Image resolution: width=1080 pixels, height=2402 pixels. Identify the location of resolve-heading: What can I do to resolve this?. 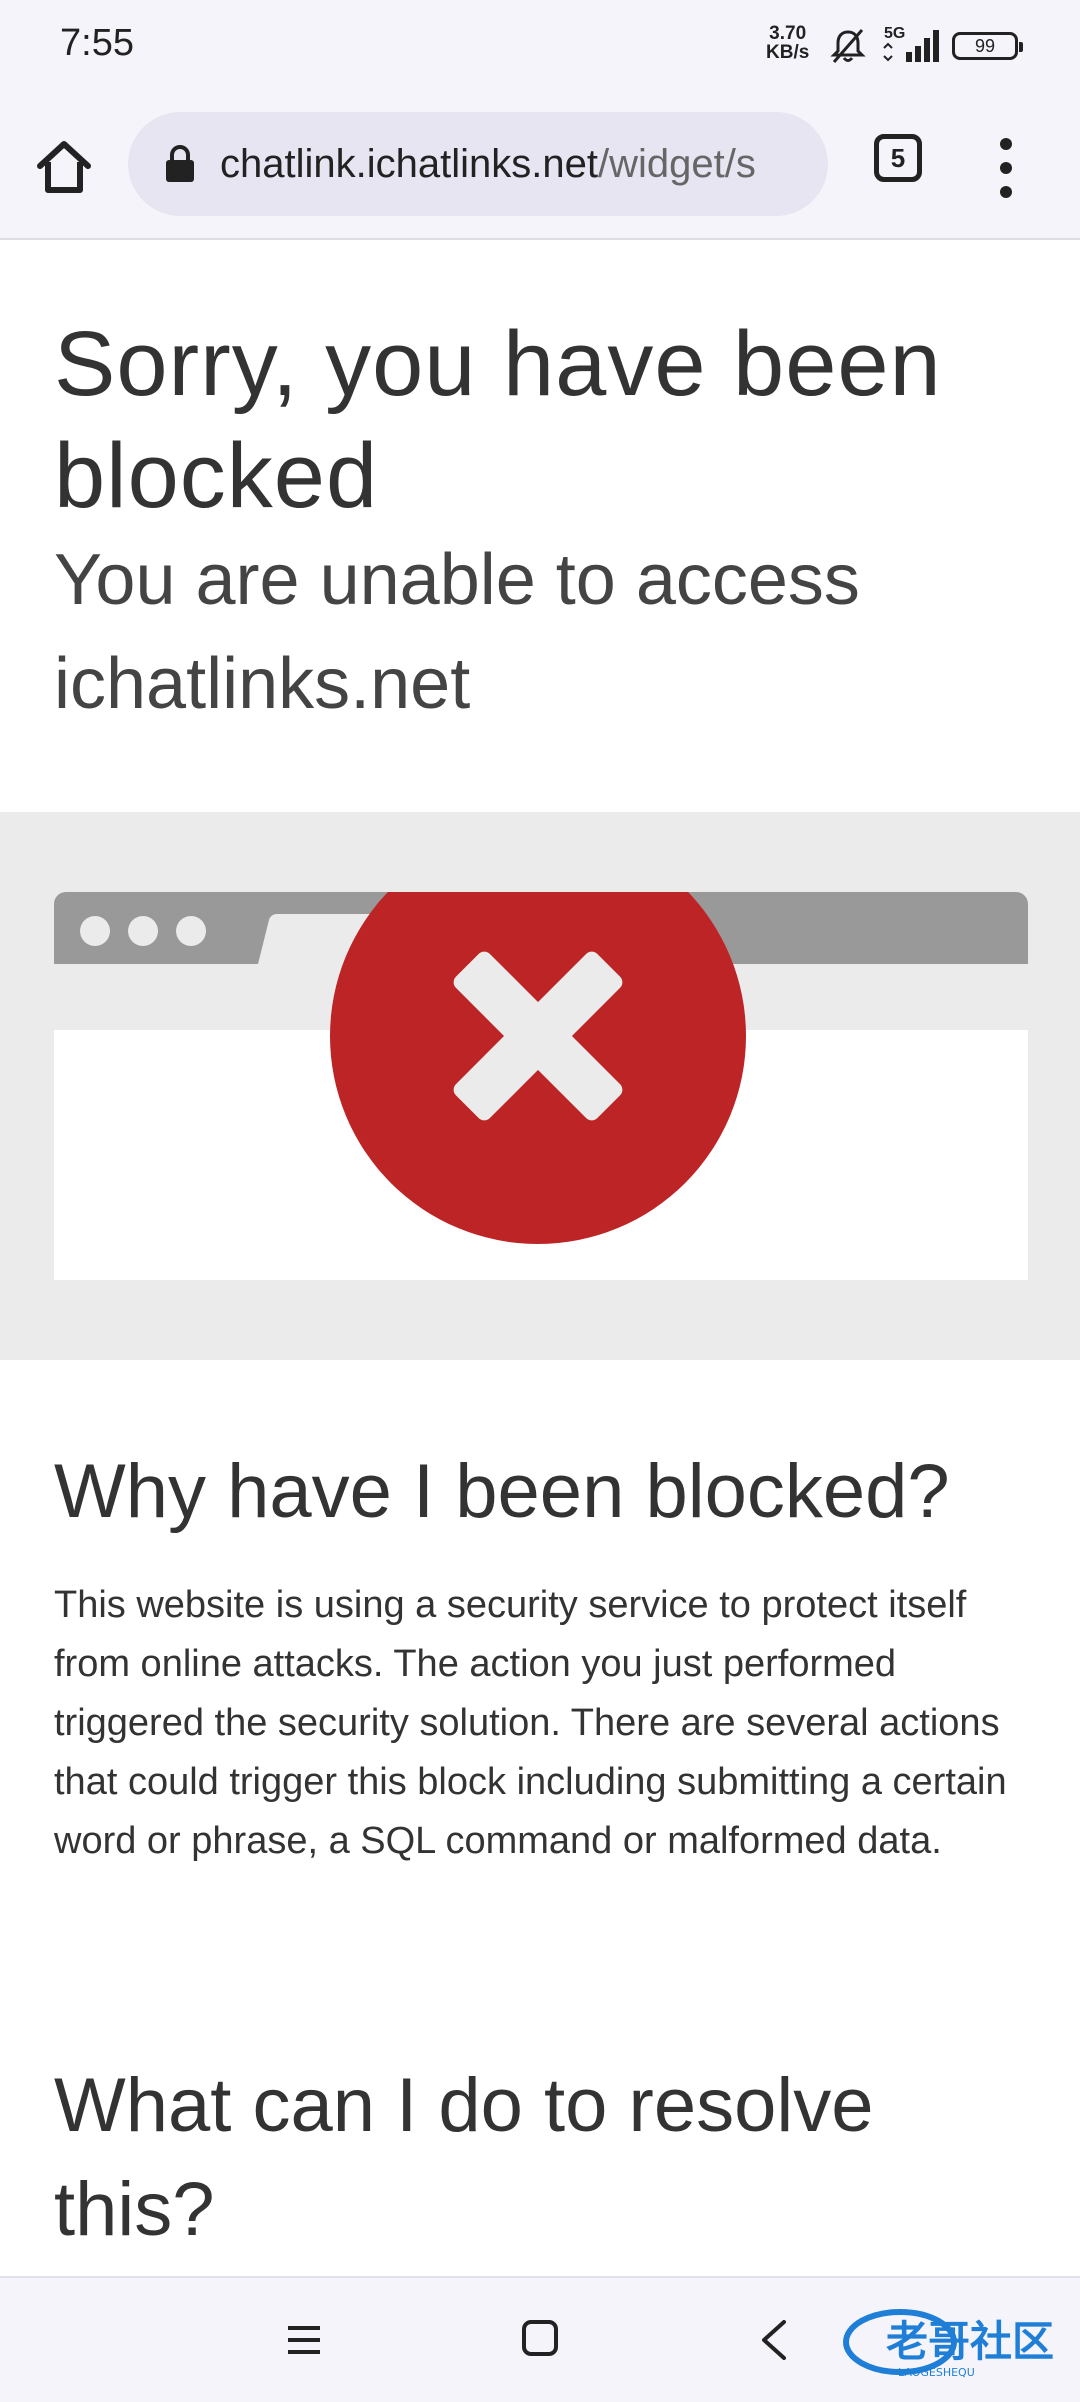
(464, 2157).